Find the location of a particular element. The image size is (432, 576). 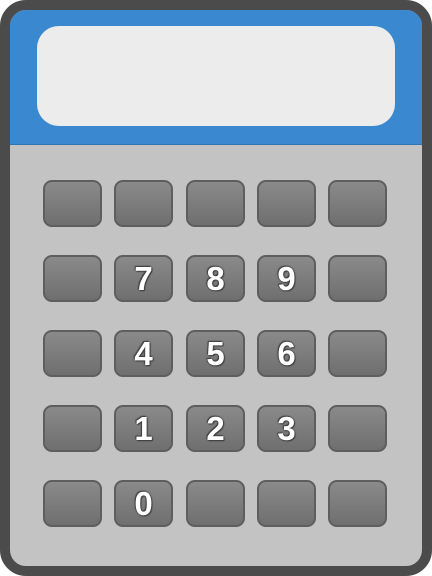

digit-8-key: 8 is located at coordinates (215, 278).